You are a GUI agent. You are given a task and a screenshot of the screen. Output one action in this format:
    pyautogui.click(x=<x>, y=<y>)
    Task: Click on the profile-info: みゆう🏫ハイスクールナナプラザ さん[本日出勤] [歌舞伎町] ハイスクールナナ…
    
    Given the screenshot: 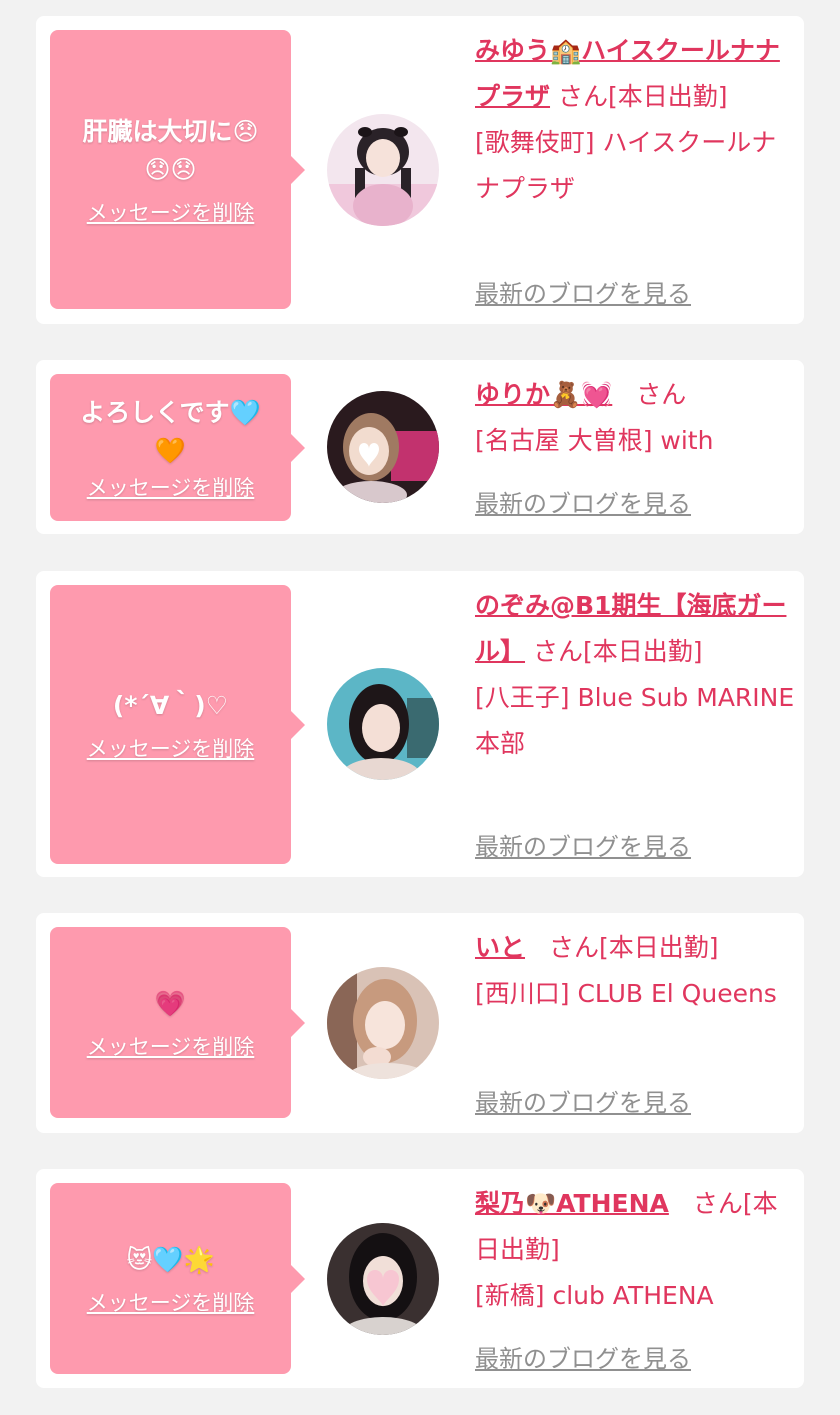 What is the action you would take?
    pyautogui.click(x=635, y=120)
    